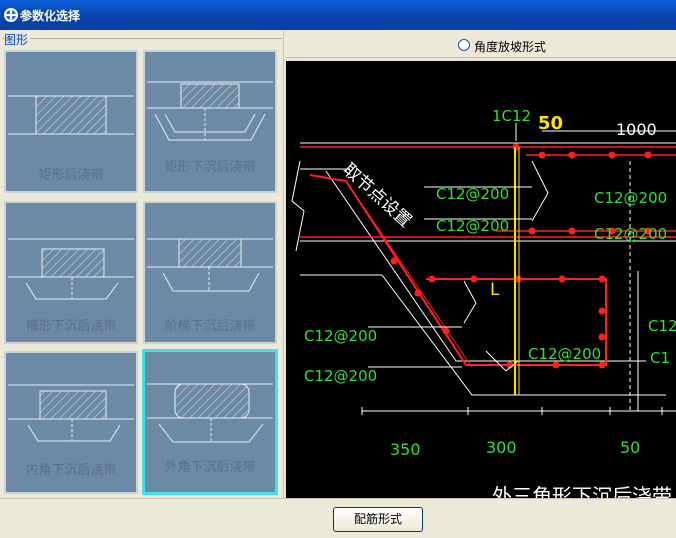  What do you see at coordinates (210, 167) in the screenshot?
I see `card-label: 矩形下沉后浇带` at bounding box center [210, 167].